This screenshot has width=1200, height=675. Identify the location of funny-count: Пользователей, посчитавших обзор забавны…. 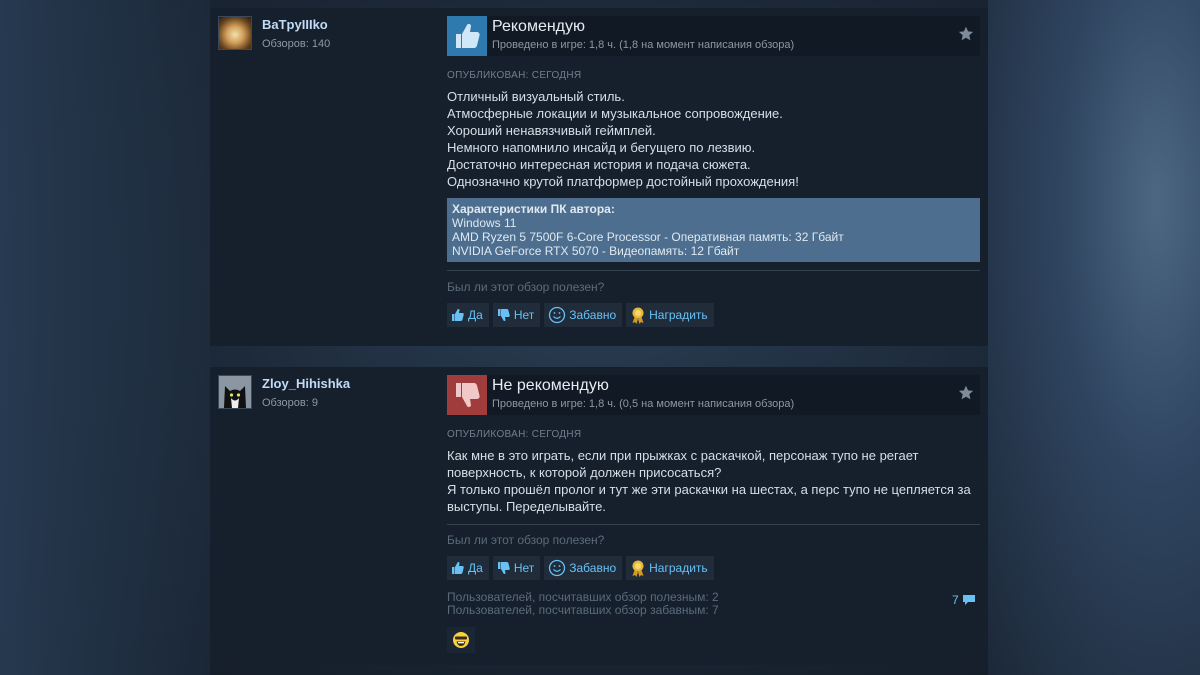
(583, 610).